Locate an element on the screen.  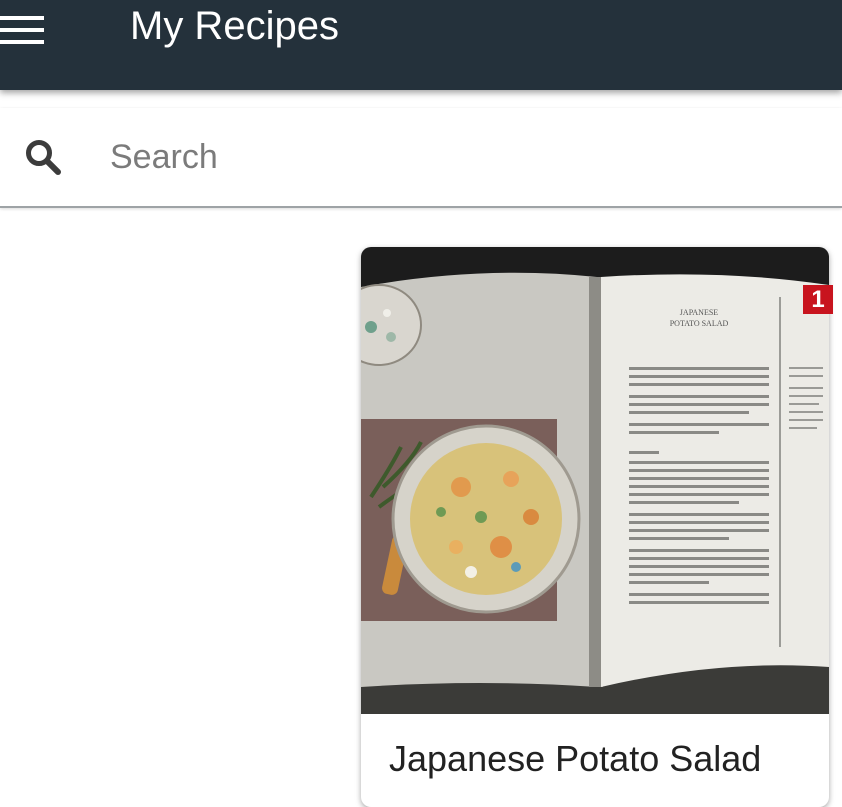
book-heading-line-1: JAPANESE is located at coordinates (699, 312).